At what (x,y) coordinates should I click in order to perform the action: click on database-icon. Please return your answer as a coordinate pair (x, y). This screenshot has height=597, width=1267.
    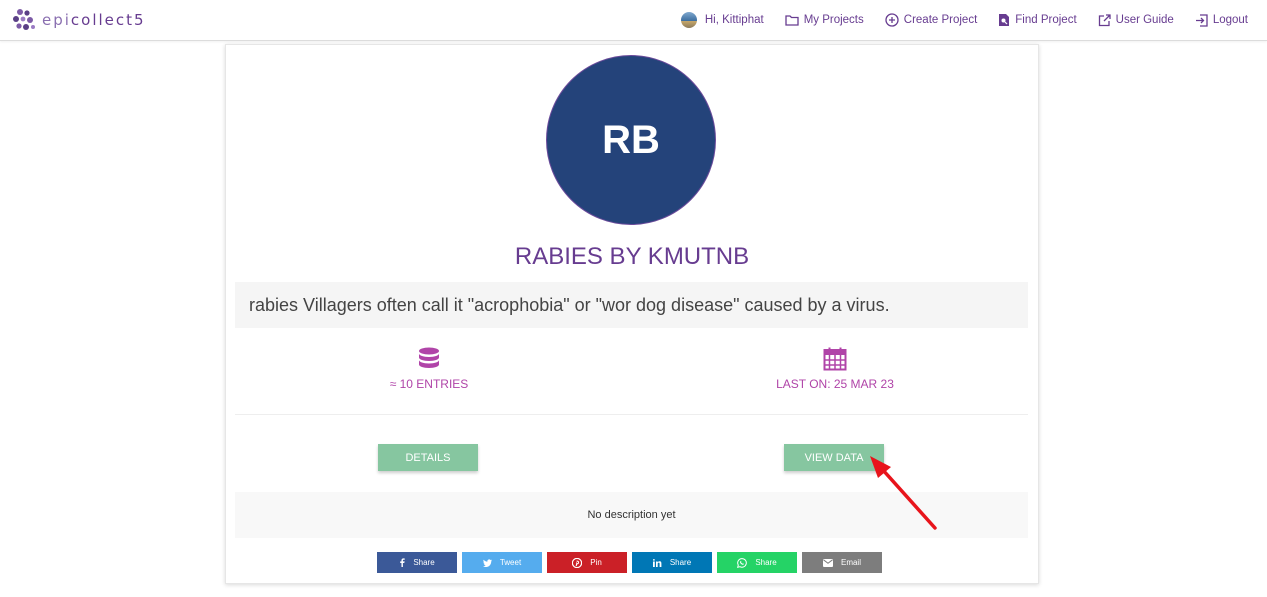
    Looking at the image, I should click on (429, 357).